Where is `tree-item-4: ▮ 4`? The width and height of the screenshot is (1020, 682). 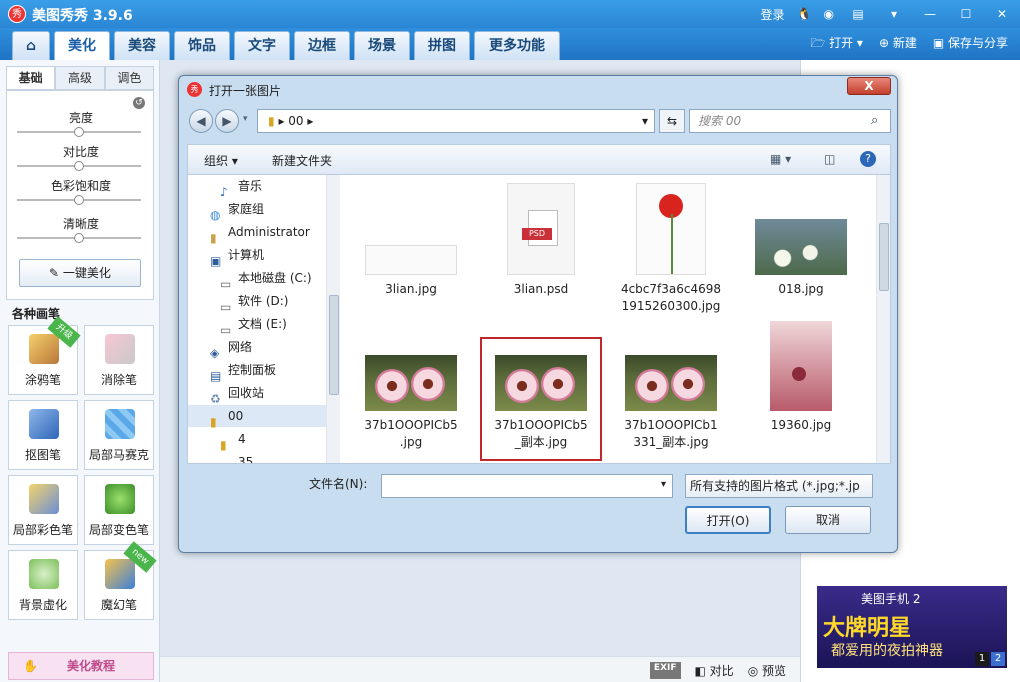 tree-item-4: ▮ 4 is located at coordinates (233, 440).